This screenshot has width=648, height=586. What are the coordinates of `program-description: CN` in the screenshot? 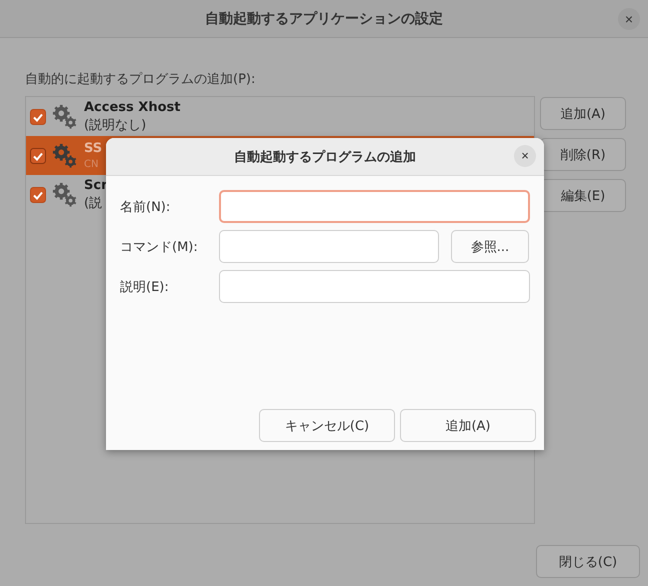 It's located at (92, 165).